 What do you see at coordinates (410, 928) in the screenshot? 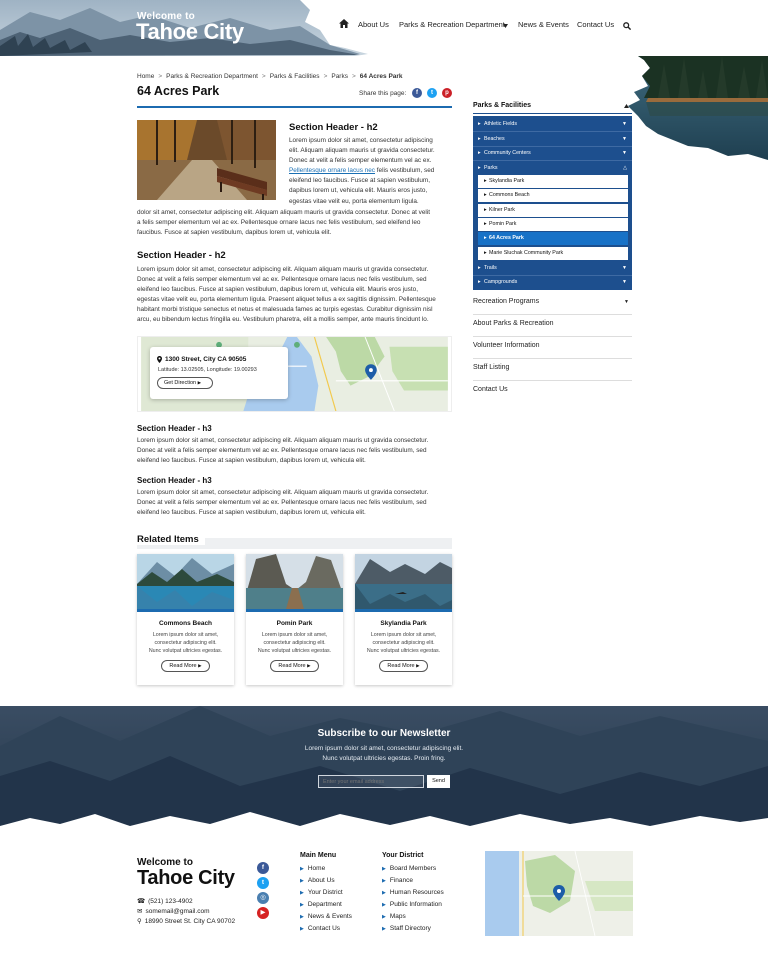
I see `footer-link-label: Staff Directory` at bounding box center [410, 928].